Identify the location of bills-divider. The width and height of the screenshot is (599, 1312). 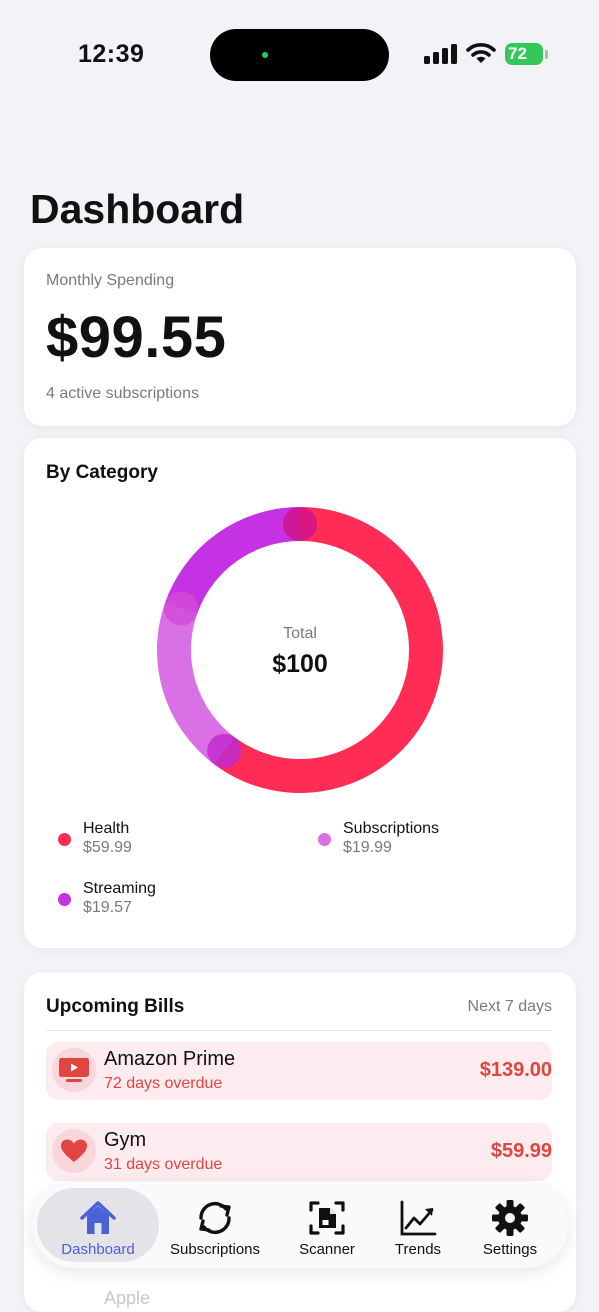
(299, 1030).